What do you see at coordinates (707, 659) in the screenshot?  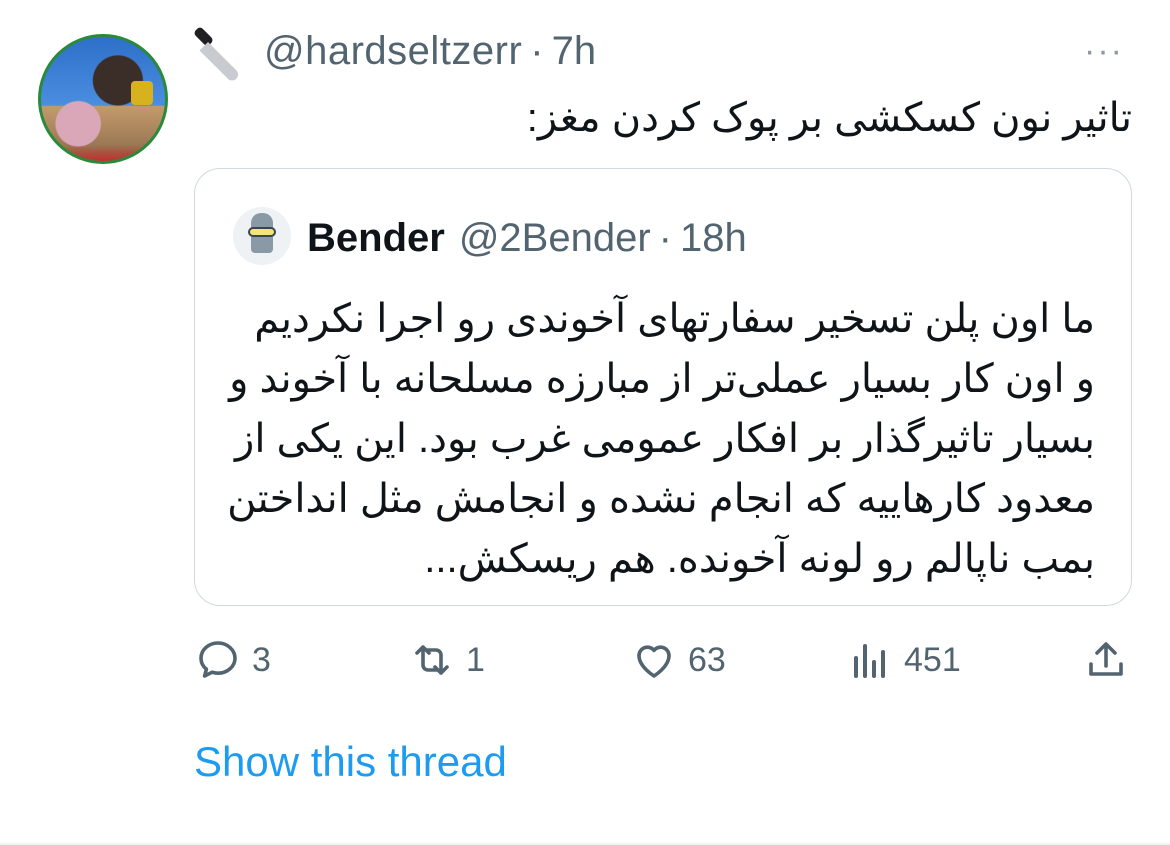 I see `like-count: 63` at bounding box center [707, 659].